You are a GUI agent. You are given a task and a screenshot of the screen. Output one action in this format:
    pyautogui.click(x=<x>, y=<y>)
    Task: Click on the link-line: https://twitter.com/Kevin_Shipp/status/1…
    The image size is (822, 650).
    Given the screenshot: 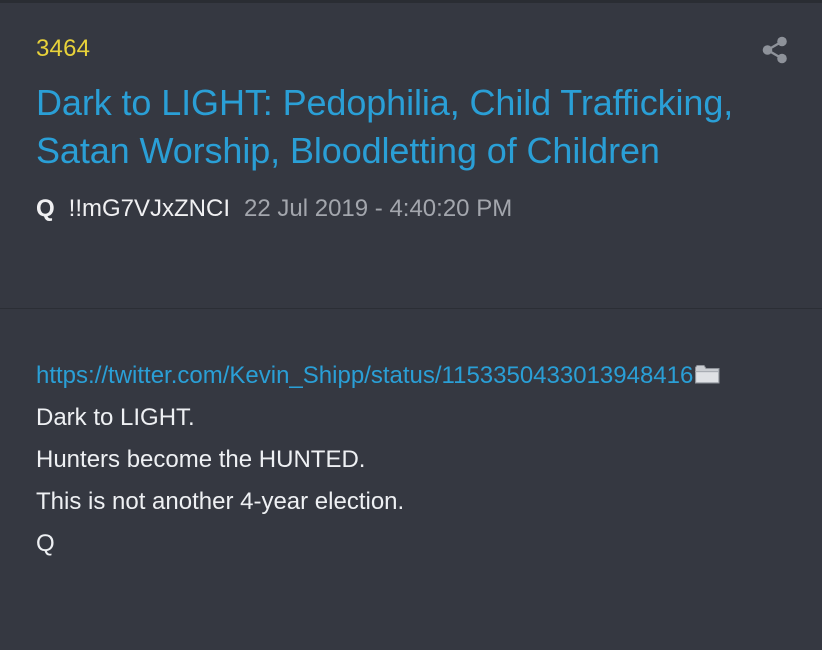 What is the action you would take?
    pyautogui.click(x=411, y=376)
    